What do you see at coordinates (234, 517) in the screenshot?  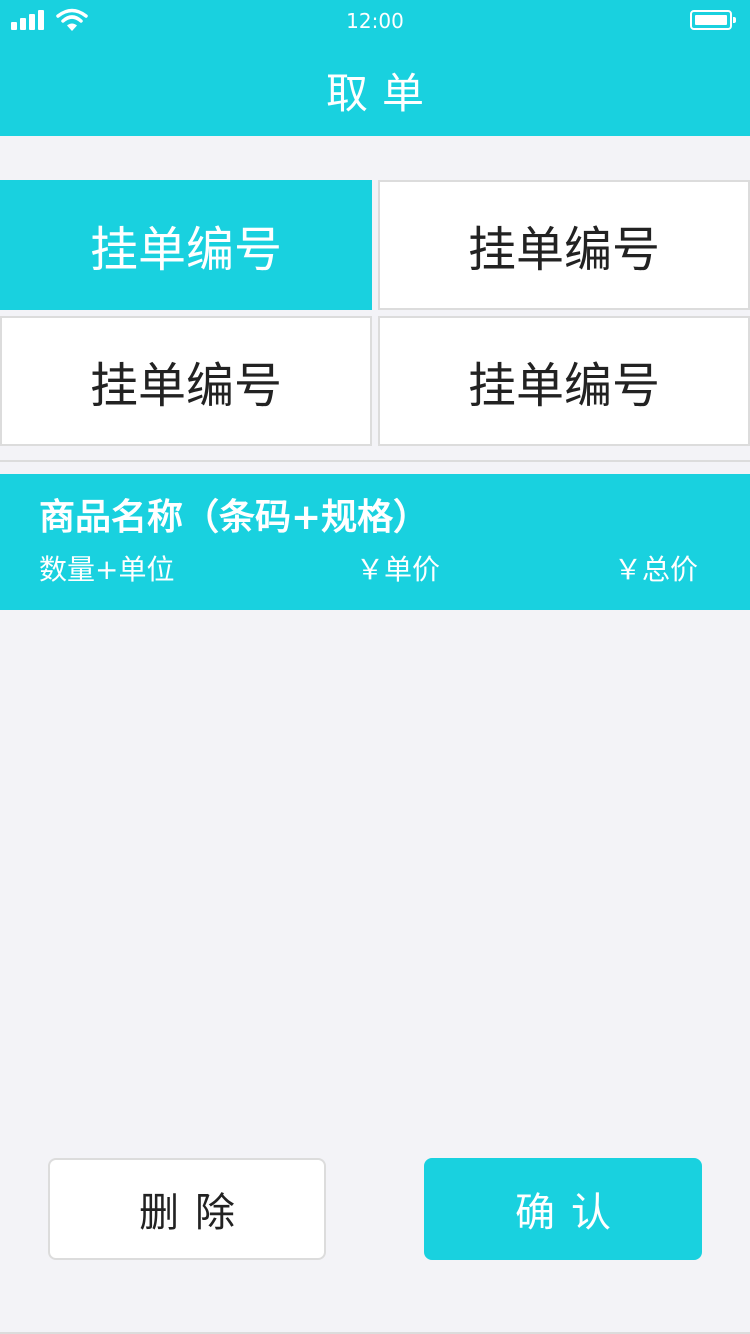 I see `product-name: 商品名称（条码+规格）` at bounding box center [234, 517].